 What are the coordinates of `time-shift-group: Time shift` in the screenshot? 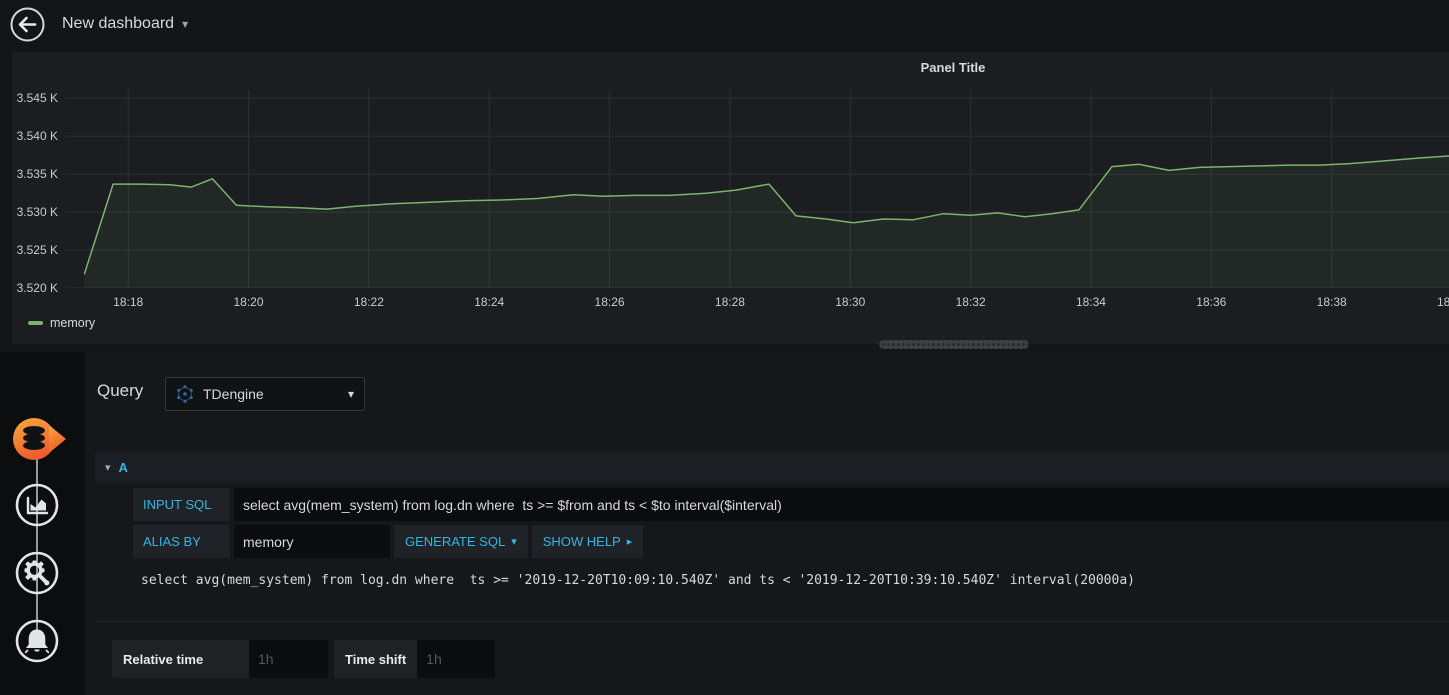 It's located at (415, 659).